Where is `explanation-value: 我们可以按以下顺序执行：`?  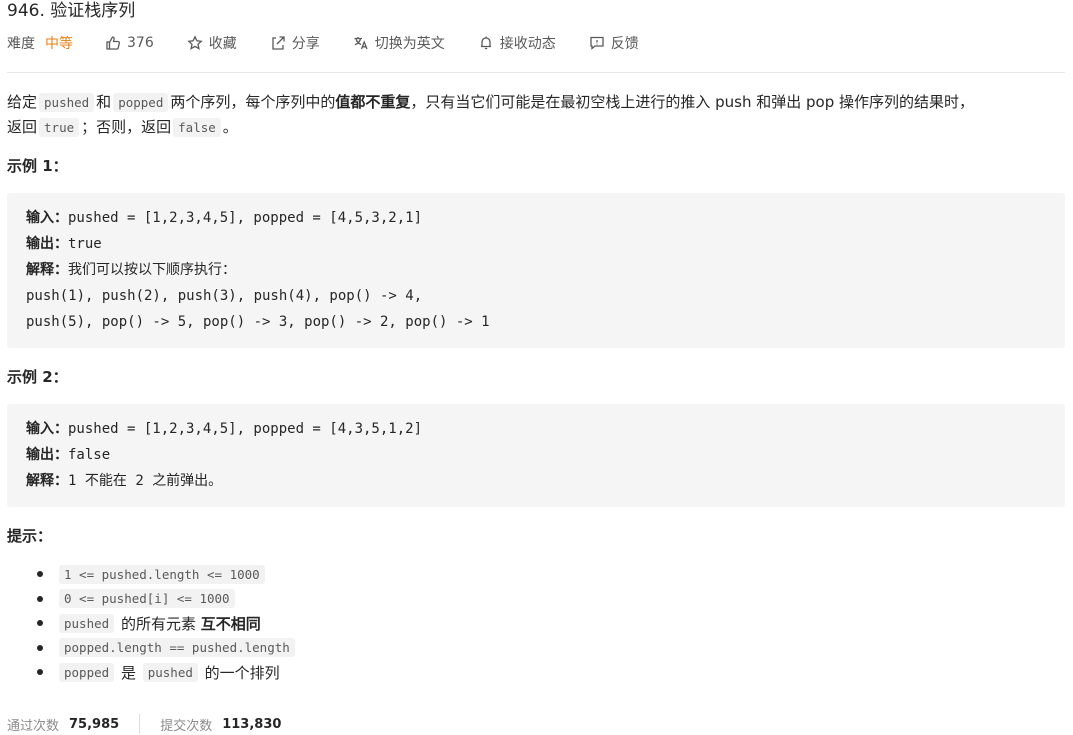
explanation-value: 我们可以按以下顺序执行： is located at coordinates (152, 270).